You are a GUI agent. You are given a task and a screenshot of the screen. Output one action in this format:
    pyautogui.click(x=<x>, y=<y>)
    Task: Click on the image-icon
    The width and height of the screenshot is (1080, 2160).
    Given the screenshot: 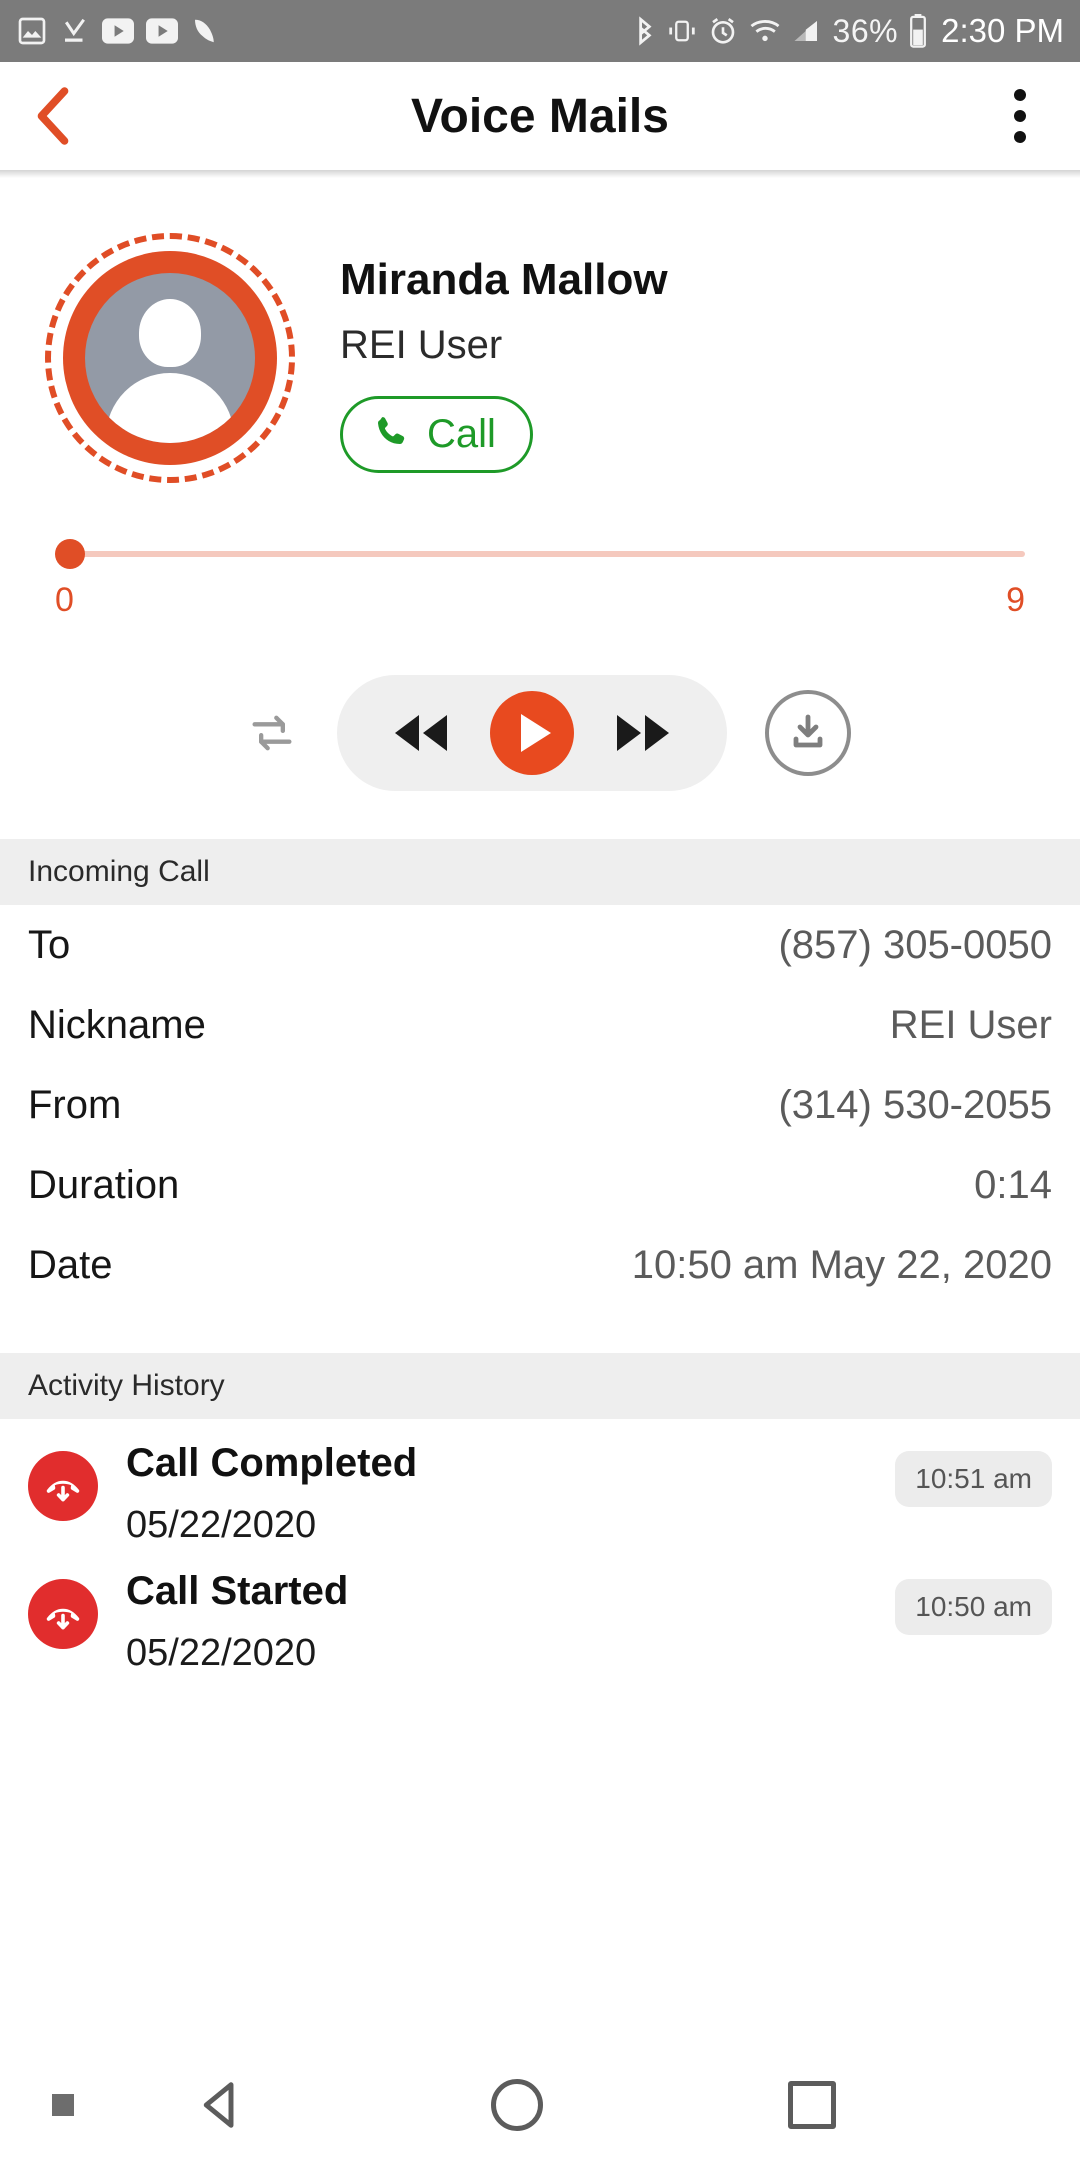 What is the action you would take?
    pyautogui.click(x=32, y=31)
    